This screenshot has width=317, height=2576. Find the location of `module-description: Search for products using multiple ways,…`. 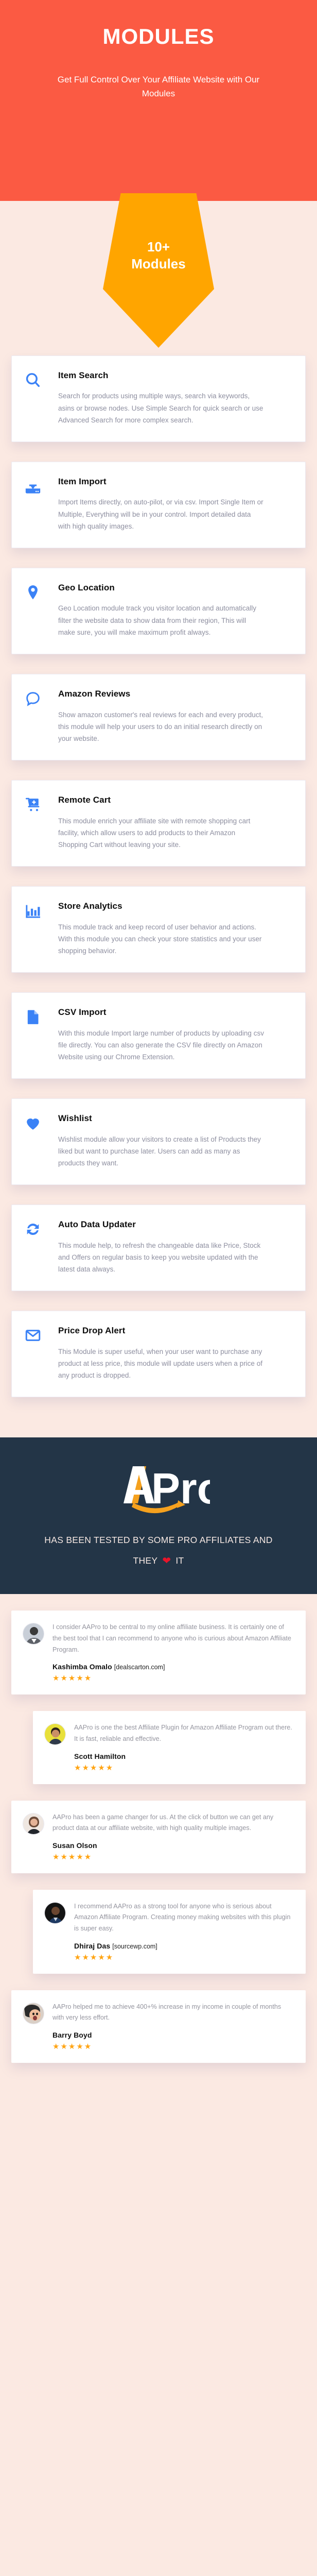

module-description: Search for products using multiple ways,… is located at coordinates (160, 408).